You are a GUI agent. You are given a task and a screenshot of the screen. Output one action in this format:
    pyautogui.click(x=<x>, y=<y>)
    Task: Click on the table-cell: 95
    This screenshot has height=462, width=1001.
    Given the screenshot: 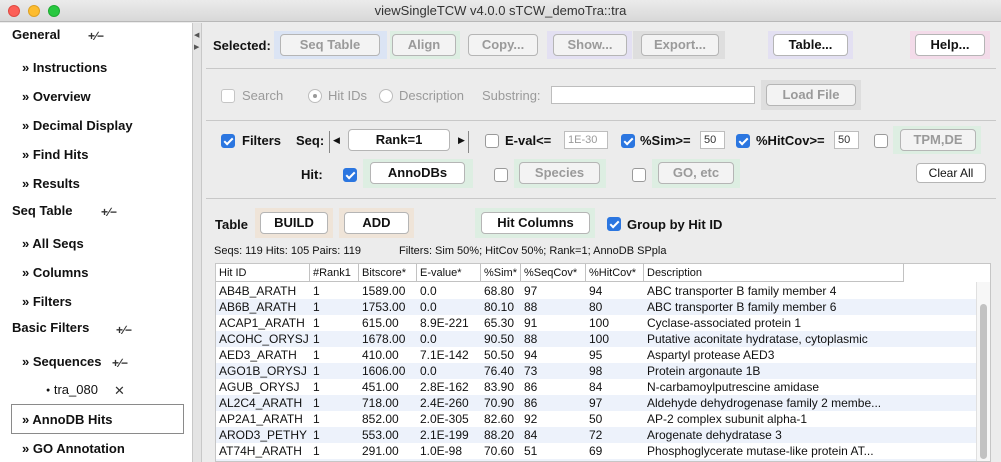 What is the action you would take?
    pyautogui.click(x=596, y=355)
    